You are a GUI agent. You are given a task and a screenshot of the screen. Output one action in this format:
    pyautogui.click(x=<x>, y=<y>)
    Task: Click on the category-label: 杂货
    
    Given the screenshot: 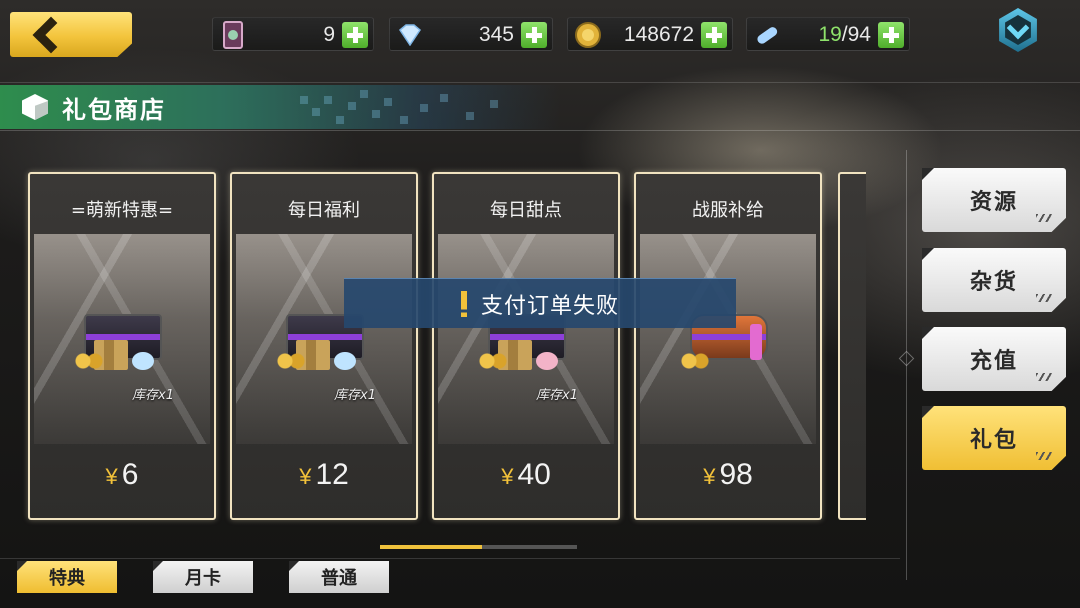 What is the action you would take?
    pyautogui.click(x=993, y=282)
    